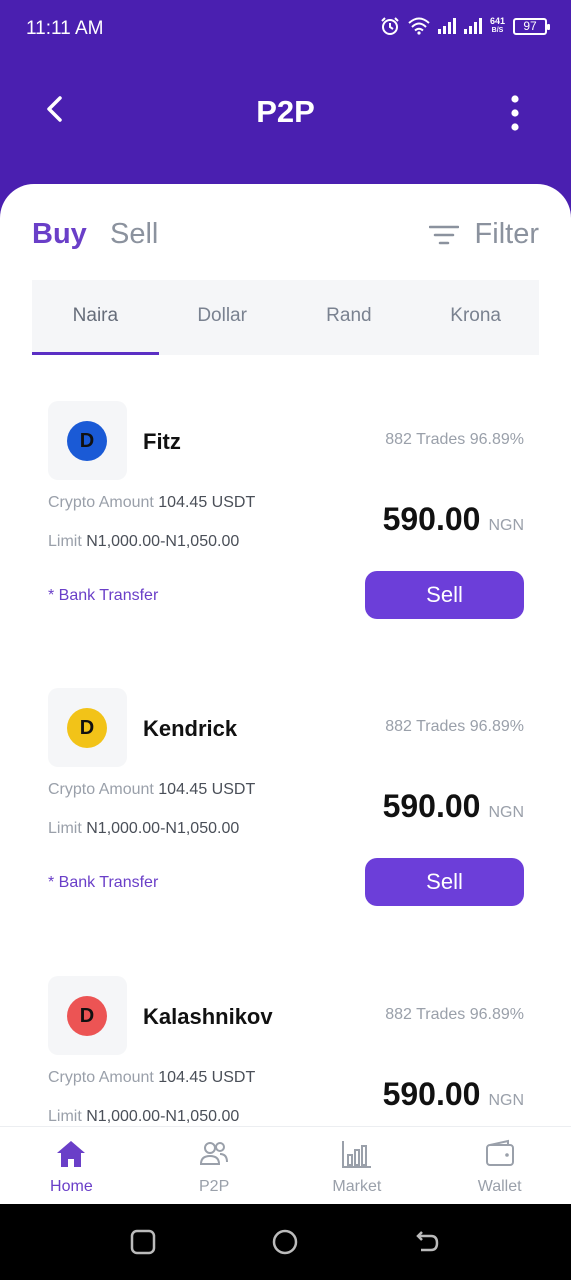  I want to click on home-circle-icon, so click(285, 1242).